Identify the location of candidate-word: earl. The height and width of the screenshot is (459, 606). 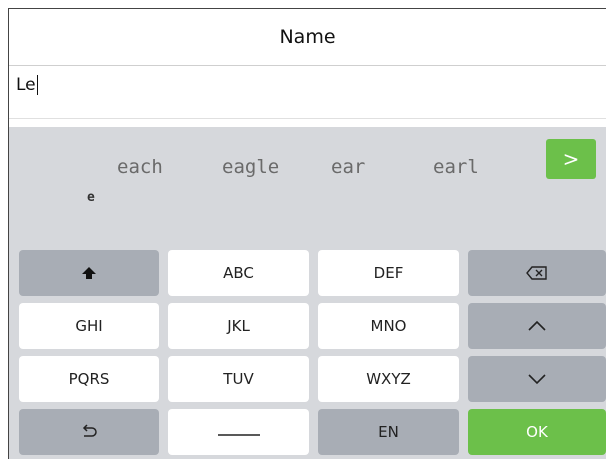
(456, 167).